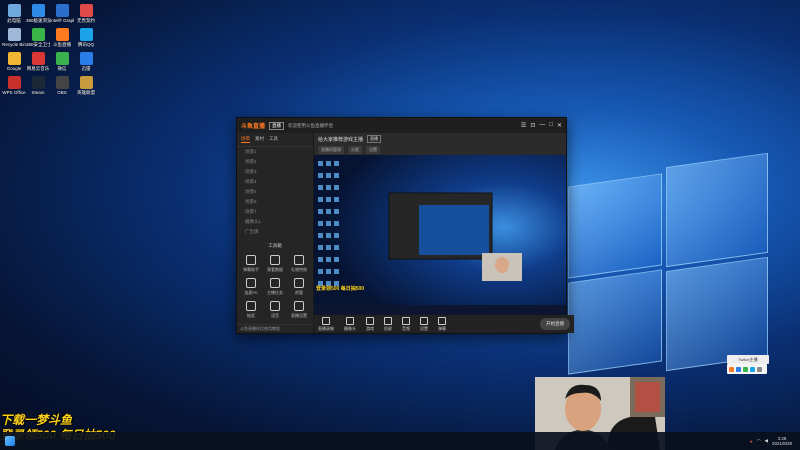 Image resolution: width=800 pixels, height=450 pixels. What do you see at coordinates (14, 44) in the screenshot?
I see `desktop-icon-label: Recycle Bin` at bounding box center [14, 44].